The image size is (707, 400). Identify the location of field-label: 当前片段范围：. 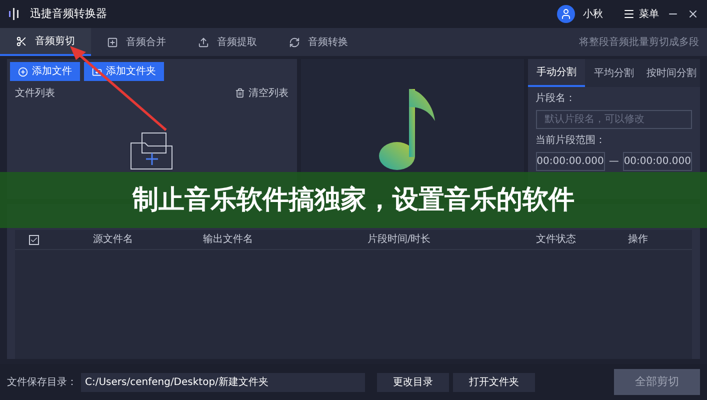
(571, 141).